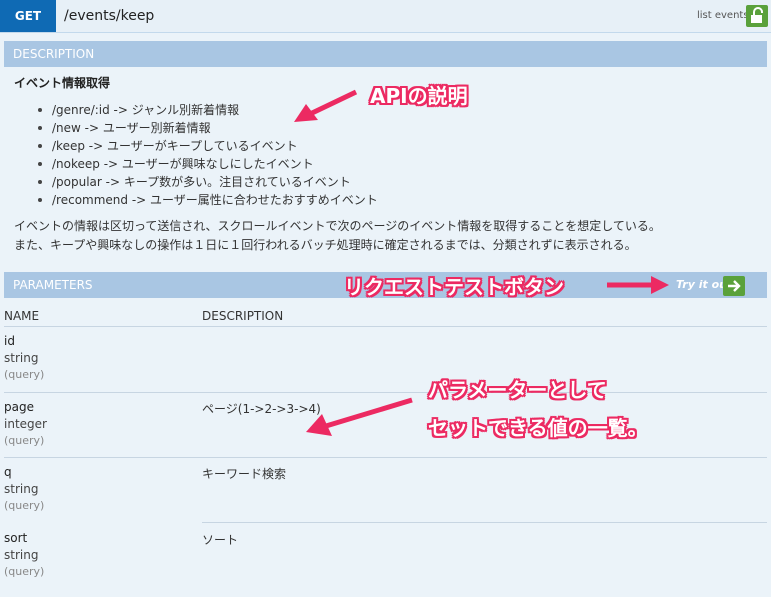 The image size is (771, 597). Describe the element at coordinates (385, 367) in the screenshot. I see `parameter-row-id: id string (query)` at that location.